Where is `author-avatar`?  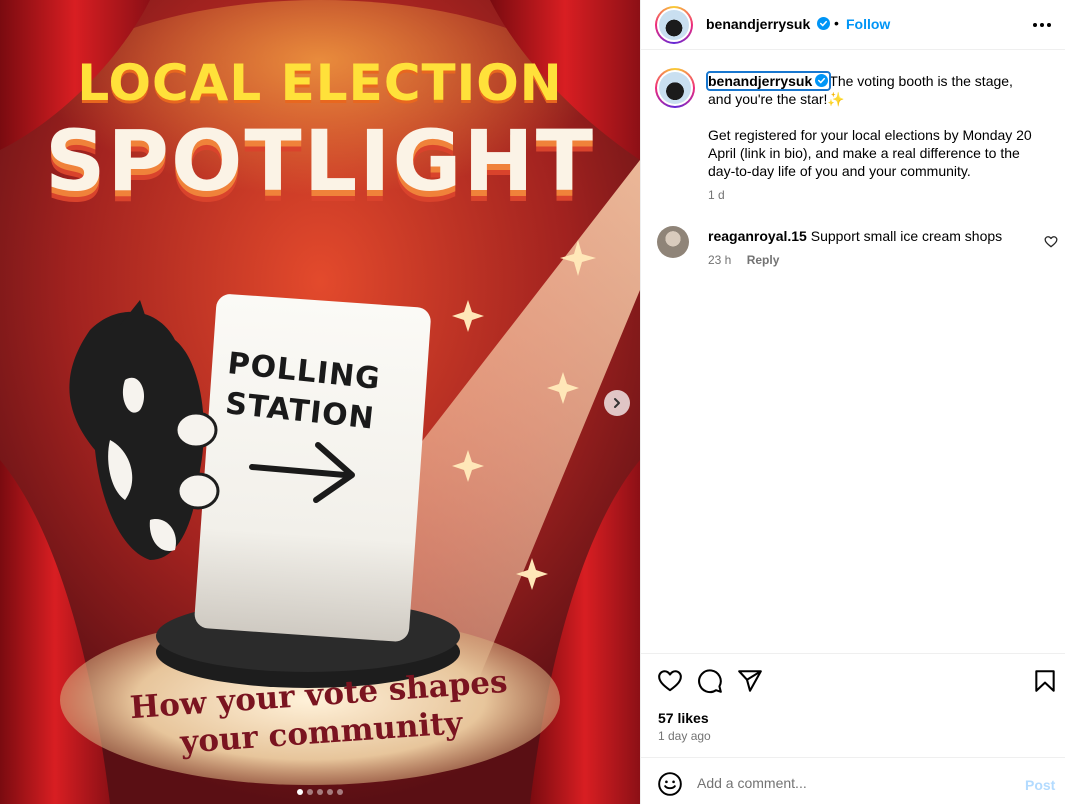
author-avatar is located at coordinates (674, 25).